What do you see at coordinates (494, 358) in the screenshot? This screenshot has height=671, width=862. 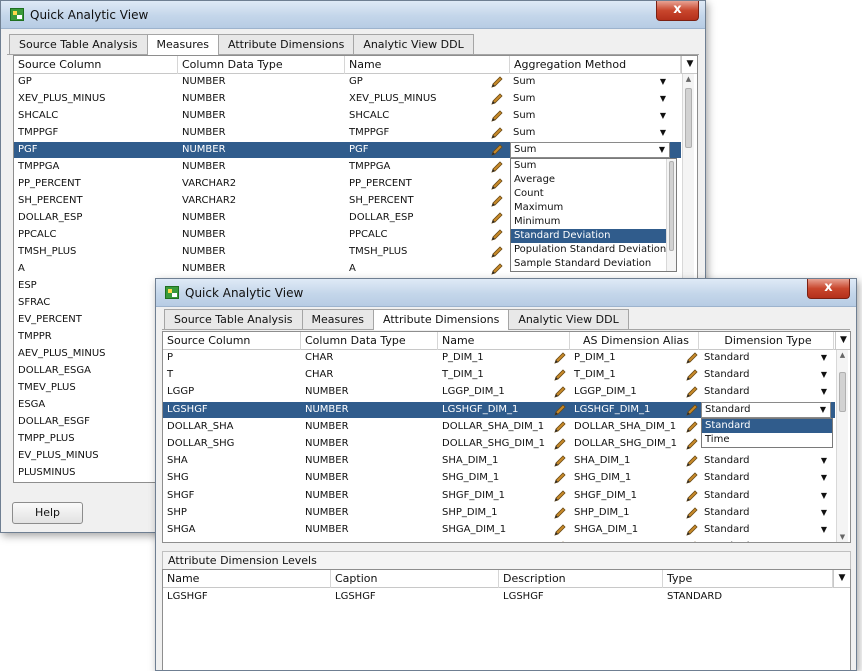 I see `name-cell: P_DIM_1` at bounding box center [494, 358].